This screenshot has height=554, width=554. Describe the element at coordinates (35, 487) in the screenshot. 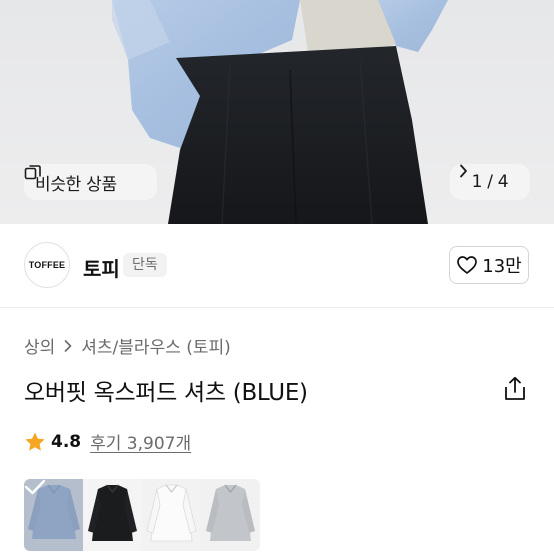

I see `check-icon` at that location.